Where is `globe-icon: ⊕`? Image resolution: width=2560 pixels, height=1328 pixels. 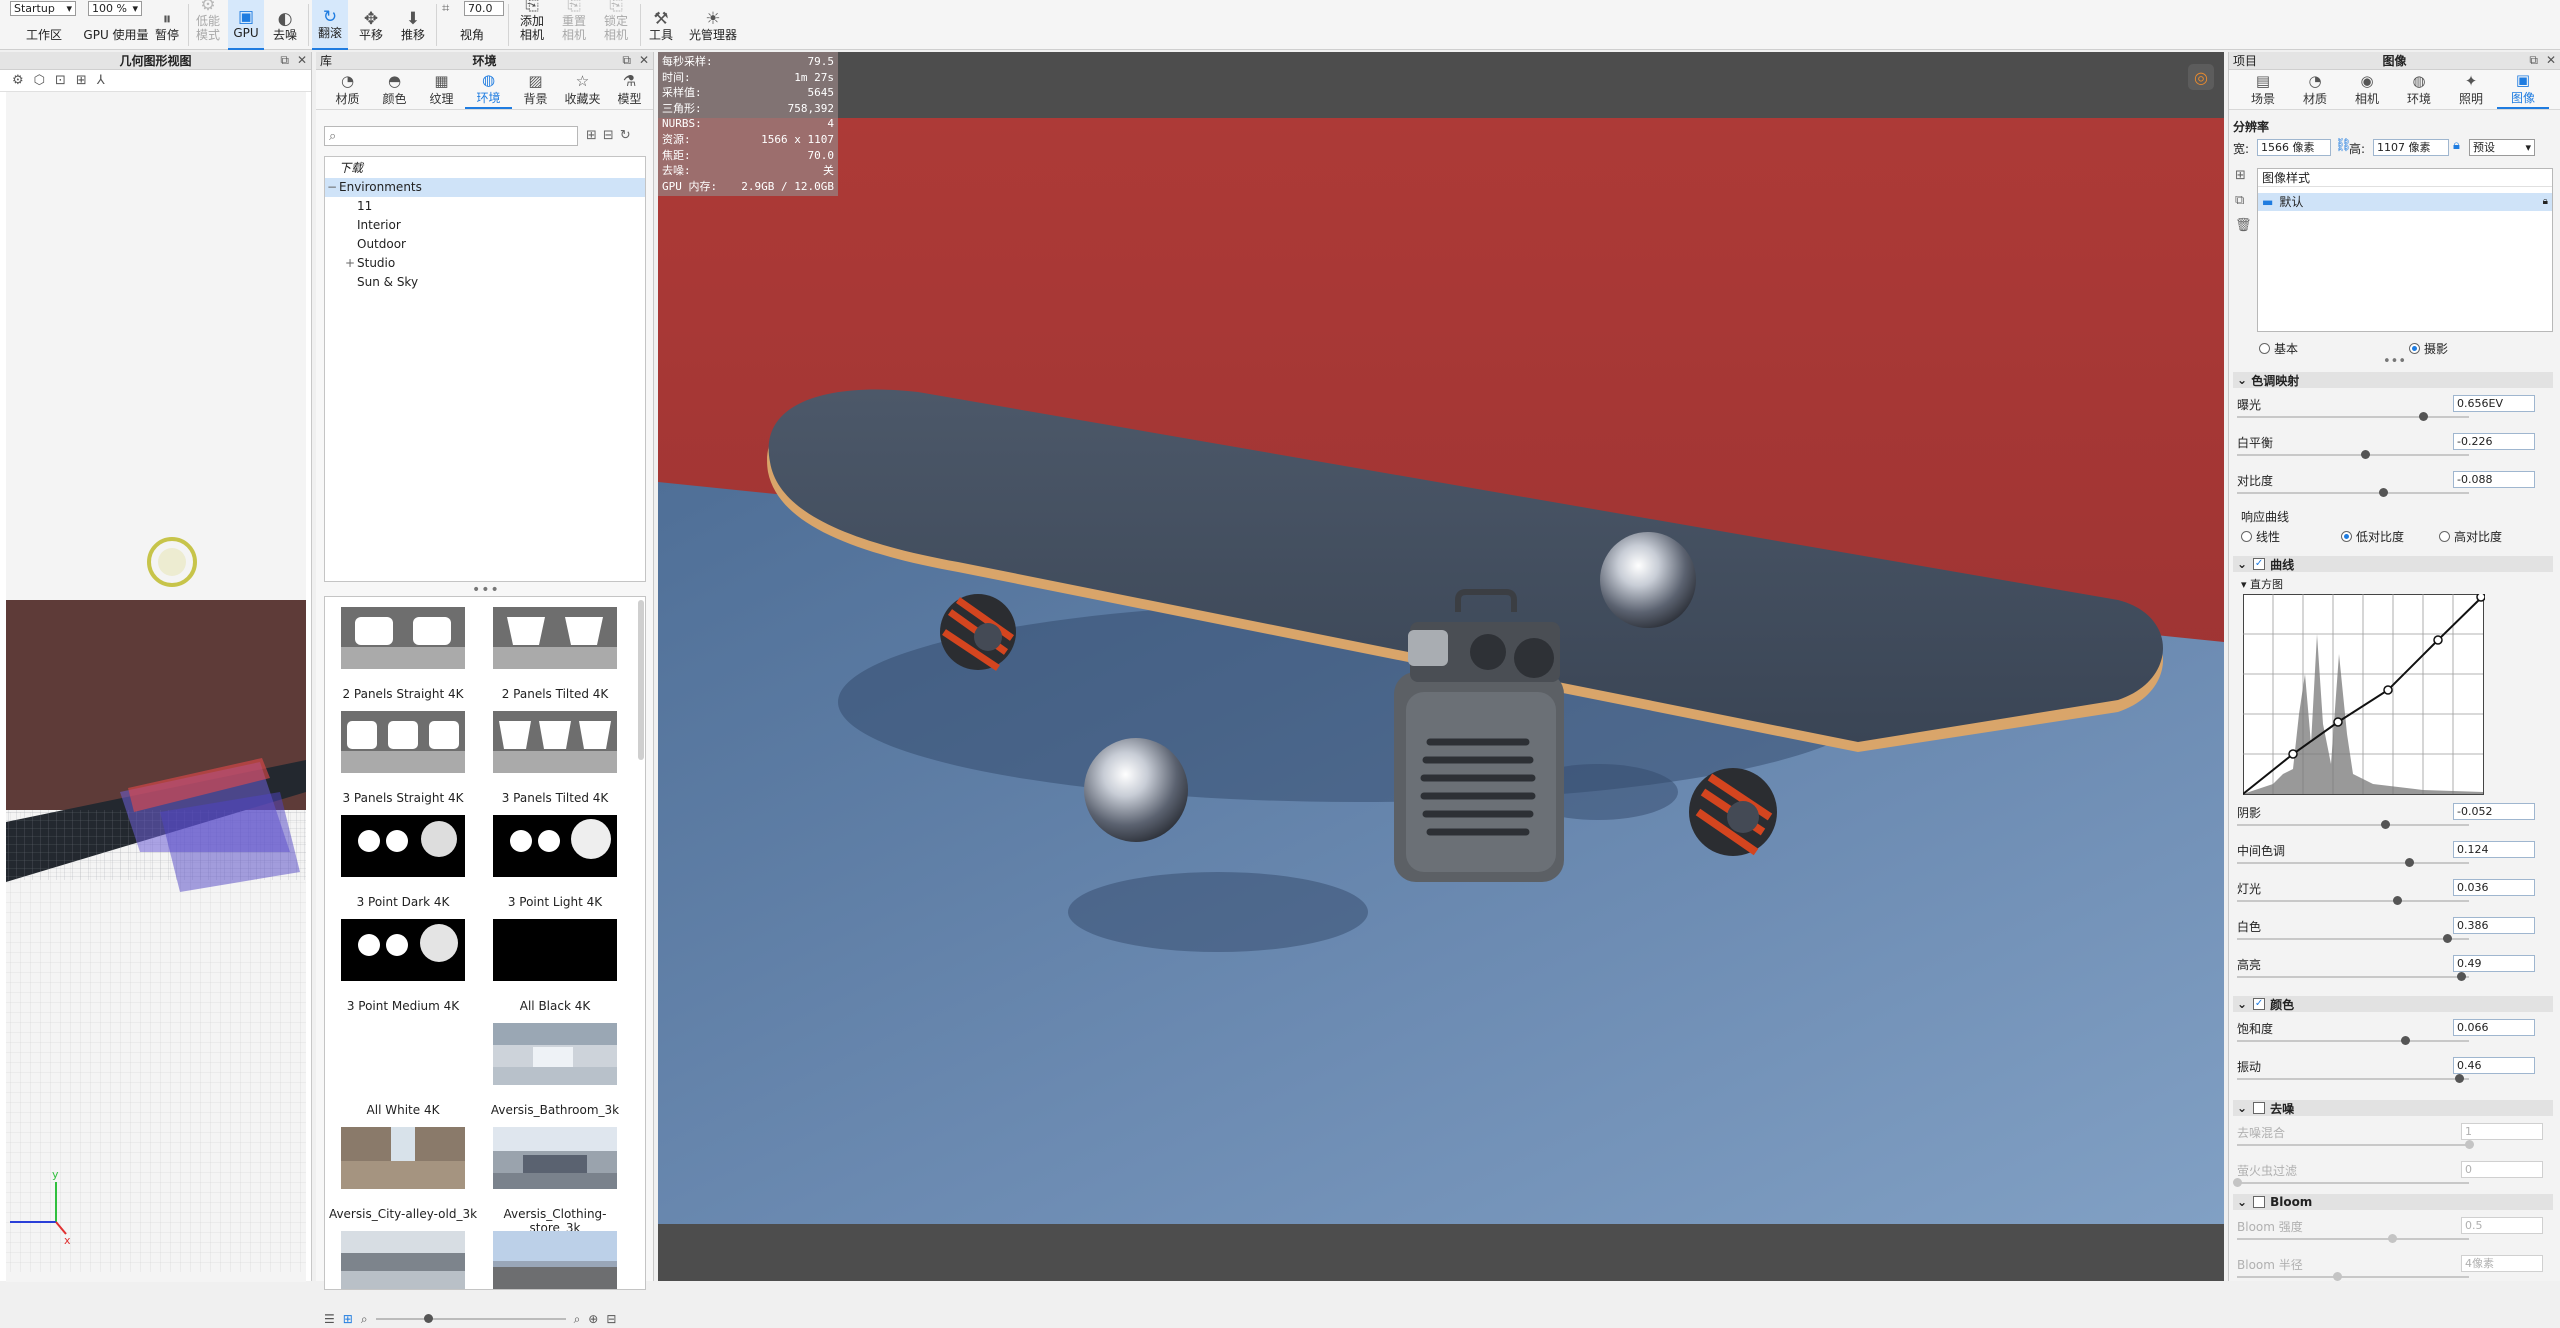
globe-icon: ⊕ is located at coordinates (593, 1319).